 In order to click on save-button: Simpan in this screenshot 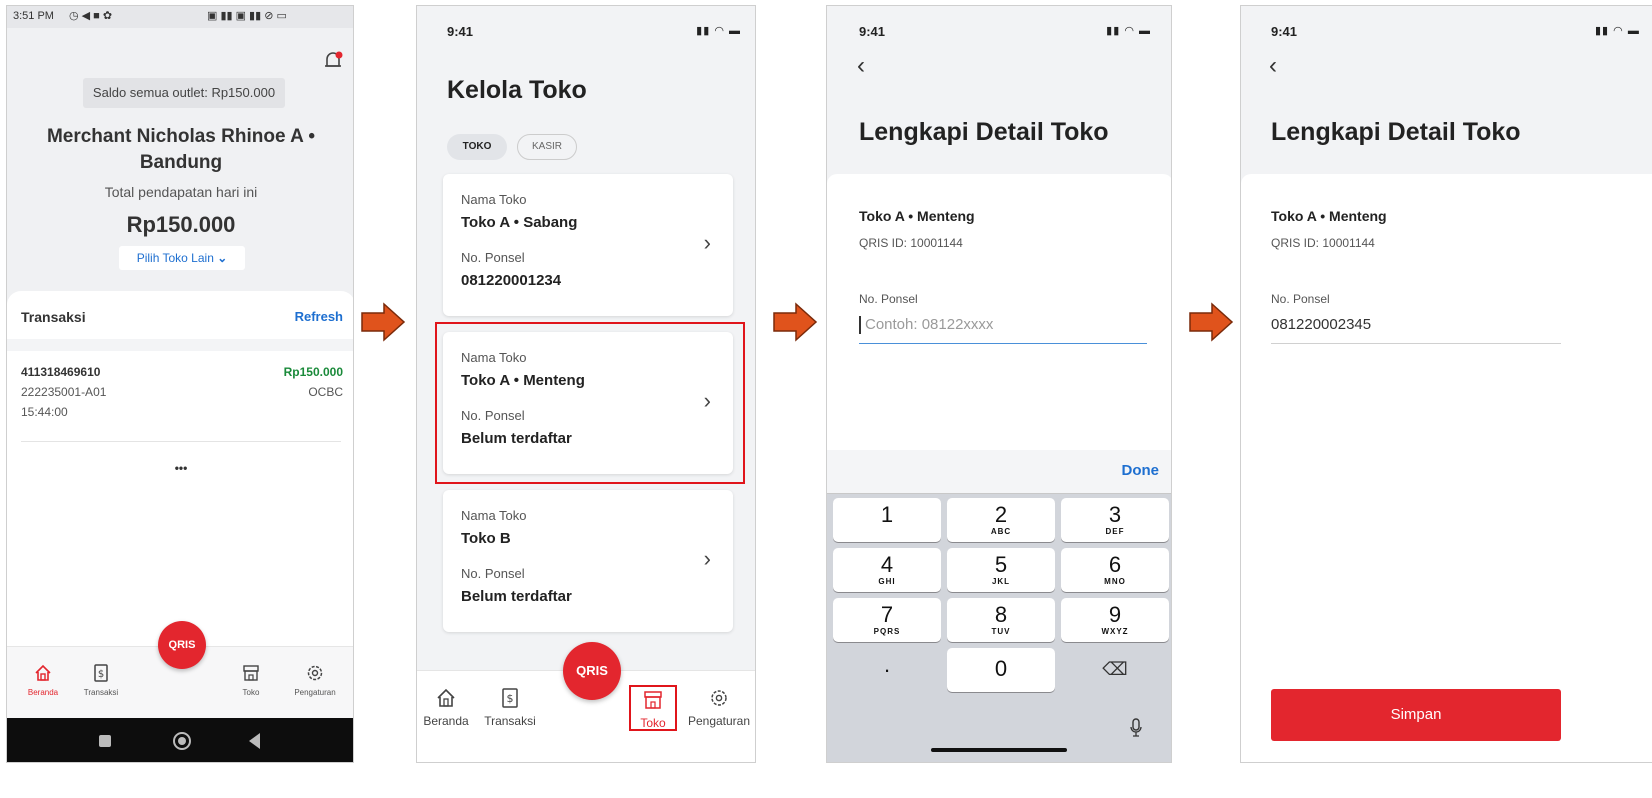, I will do `click(1416, 715)`.